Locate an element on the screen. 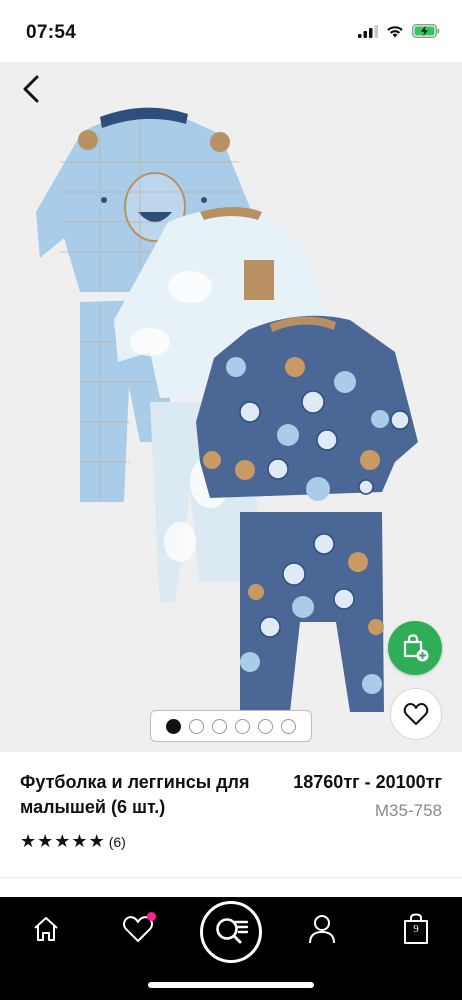 The width and height of the screenshot is (462, 1000). bag-count: 9 is located at coordinates (416, 929).